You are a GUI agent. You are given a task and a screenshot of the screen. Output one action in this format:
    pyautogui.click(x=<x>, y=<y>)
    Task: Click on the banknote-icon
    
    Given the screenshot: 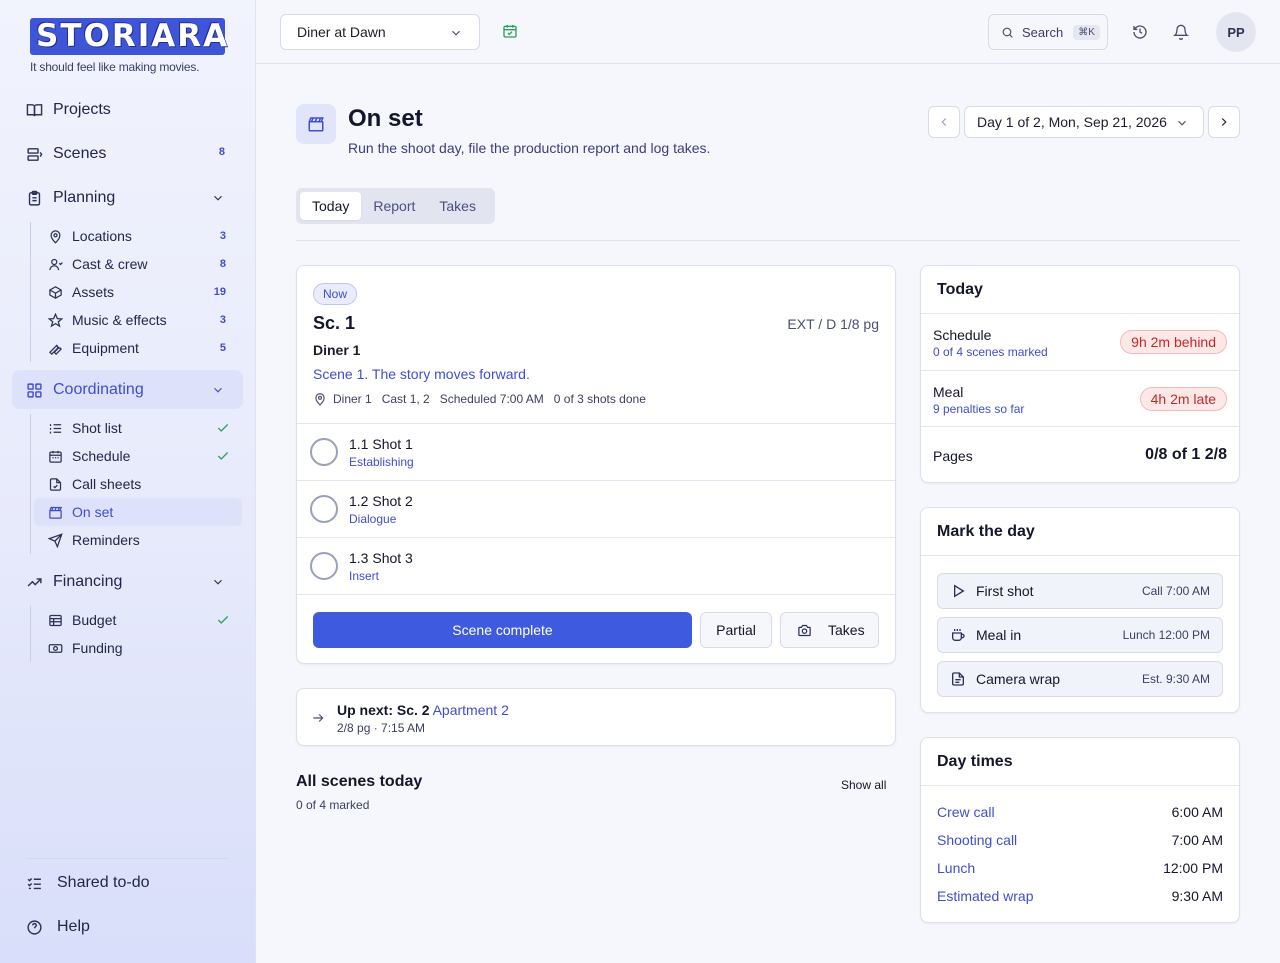 What is the action you would take?
    pyautogui.click(x=55, y=648)
    